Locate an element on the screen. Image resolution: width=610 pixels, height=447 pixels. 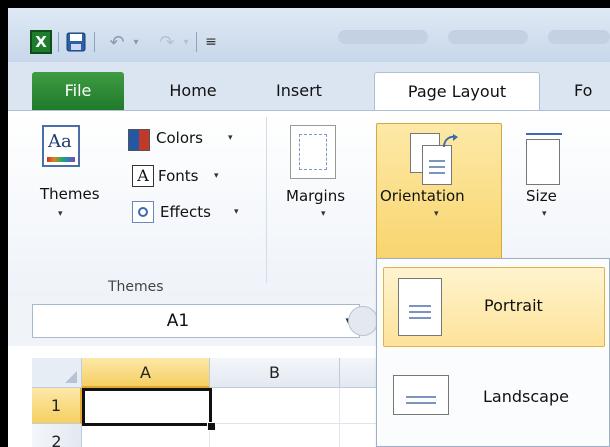
column-header-a: A is located at coordinates (146, 373).